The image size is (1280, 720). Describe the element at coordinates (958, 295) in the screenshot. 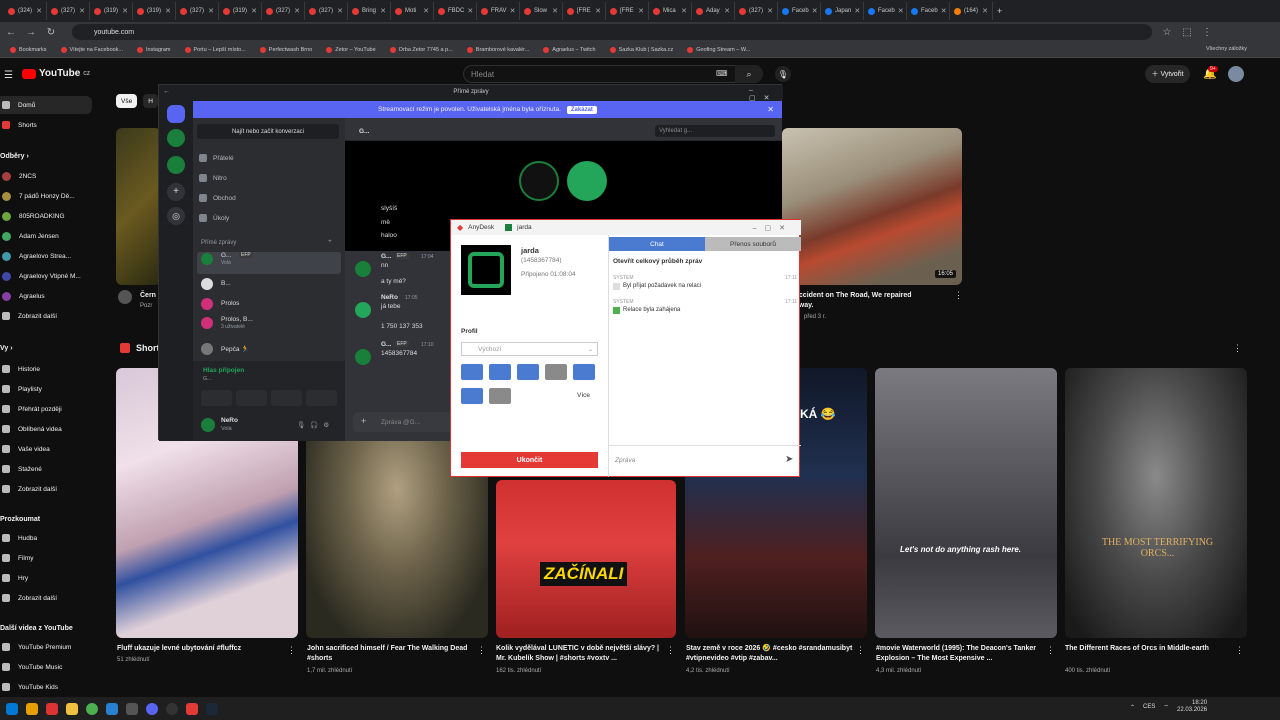

I see `video-menu-icon: ⋮` at that location.